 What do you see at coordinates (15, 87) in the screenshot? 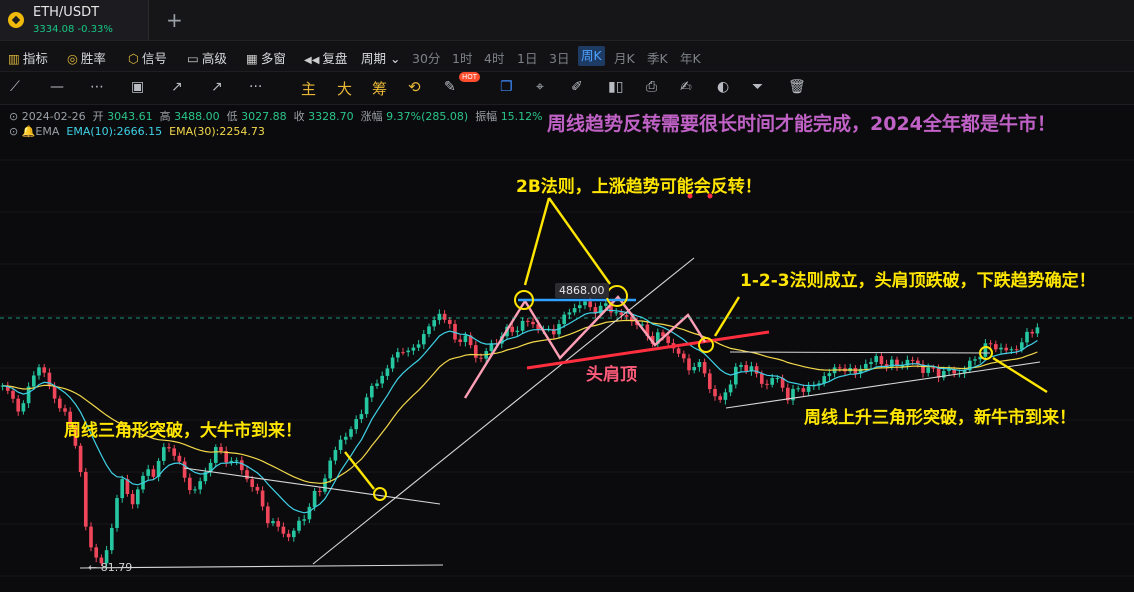
I see `trendline-tool-icon: ⟋` at bounding box center [15, 87].